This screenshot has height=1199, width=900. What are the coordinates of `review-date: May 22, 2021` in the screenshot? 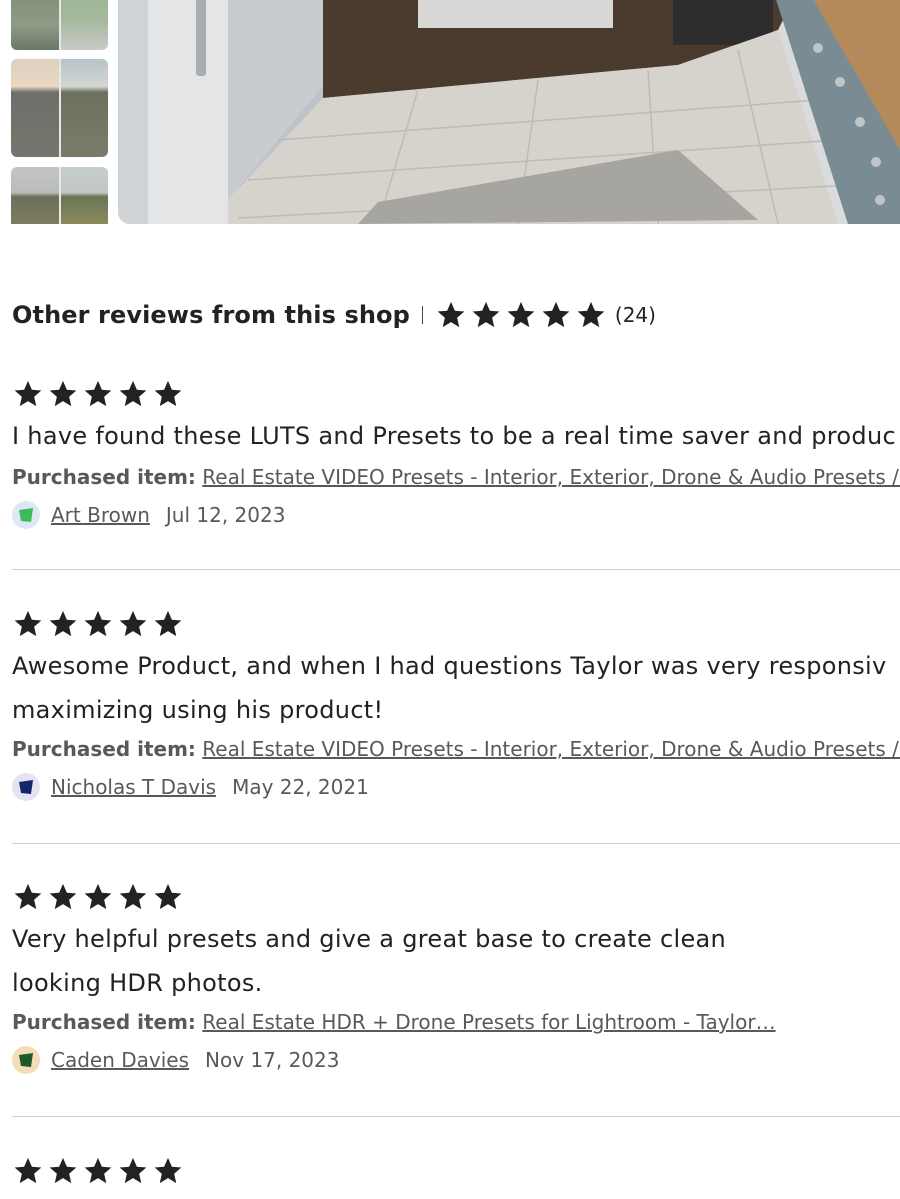 It's located at (300, 787).